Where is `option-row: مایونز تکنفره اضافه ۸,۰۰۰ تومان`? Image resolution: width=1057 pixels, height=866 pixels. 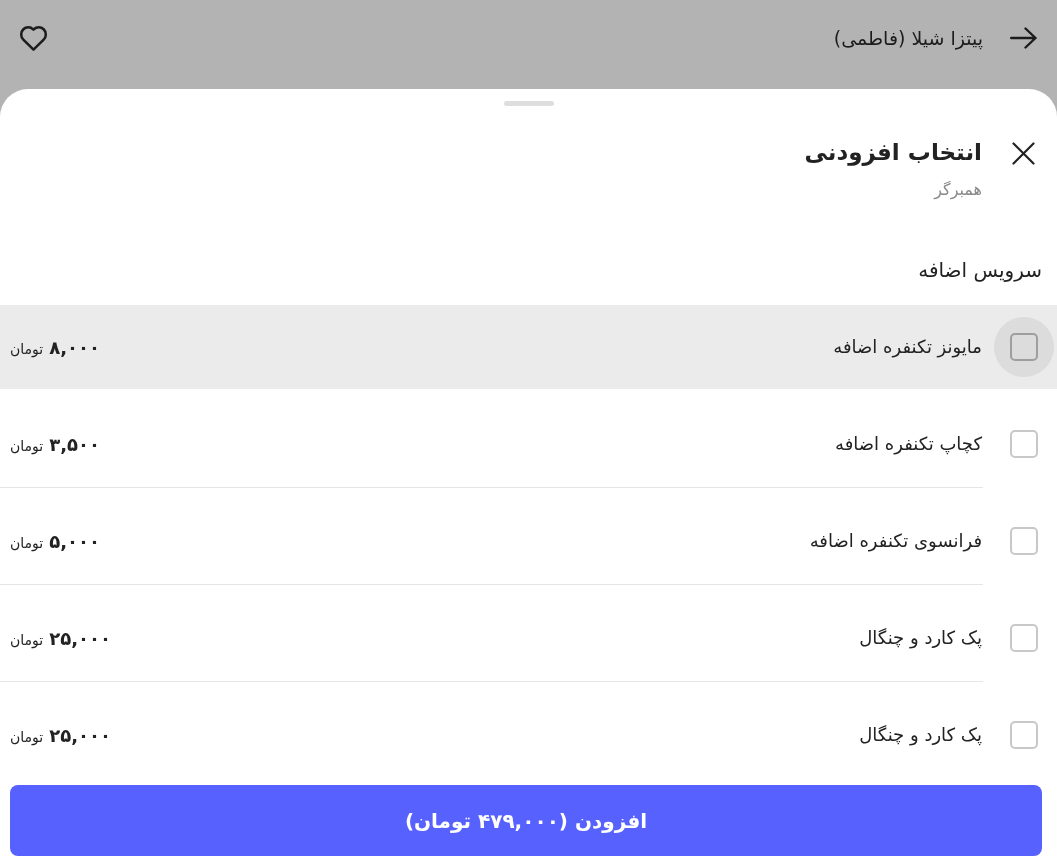
option-row: مایونز تکنفره اضافه ۸,۰۰۰ تومان is located at coordinates (528, 347).